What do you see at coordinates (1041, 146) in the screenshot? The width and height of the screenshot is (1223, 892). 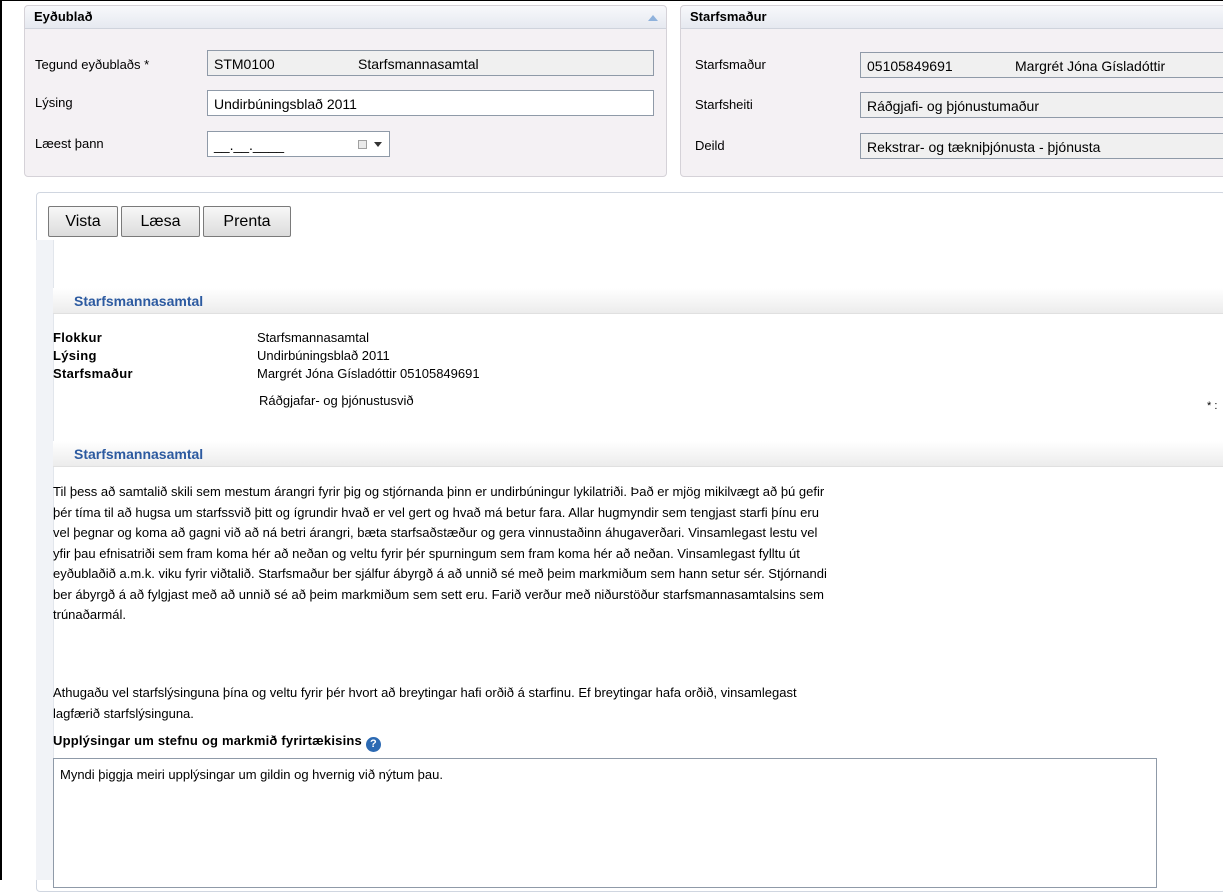 I see `department-field: Rekstrar- og tækniþjónusta - þjónusta` at bounding box center [1041, 146].